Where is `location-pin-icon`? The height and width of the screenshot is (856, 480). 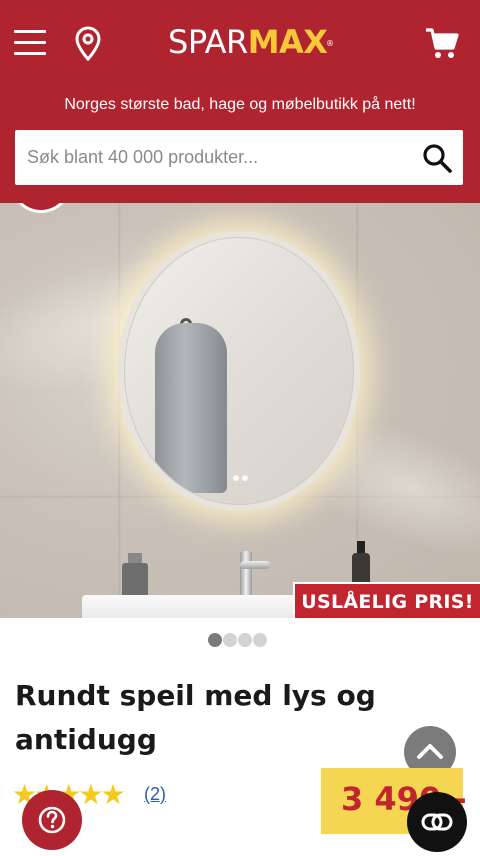 location-pin-icon is located at coordinates (88, 44).